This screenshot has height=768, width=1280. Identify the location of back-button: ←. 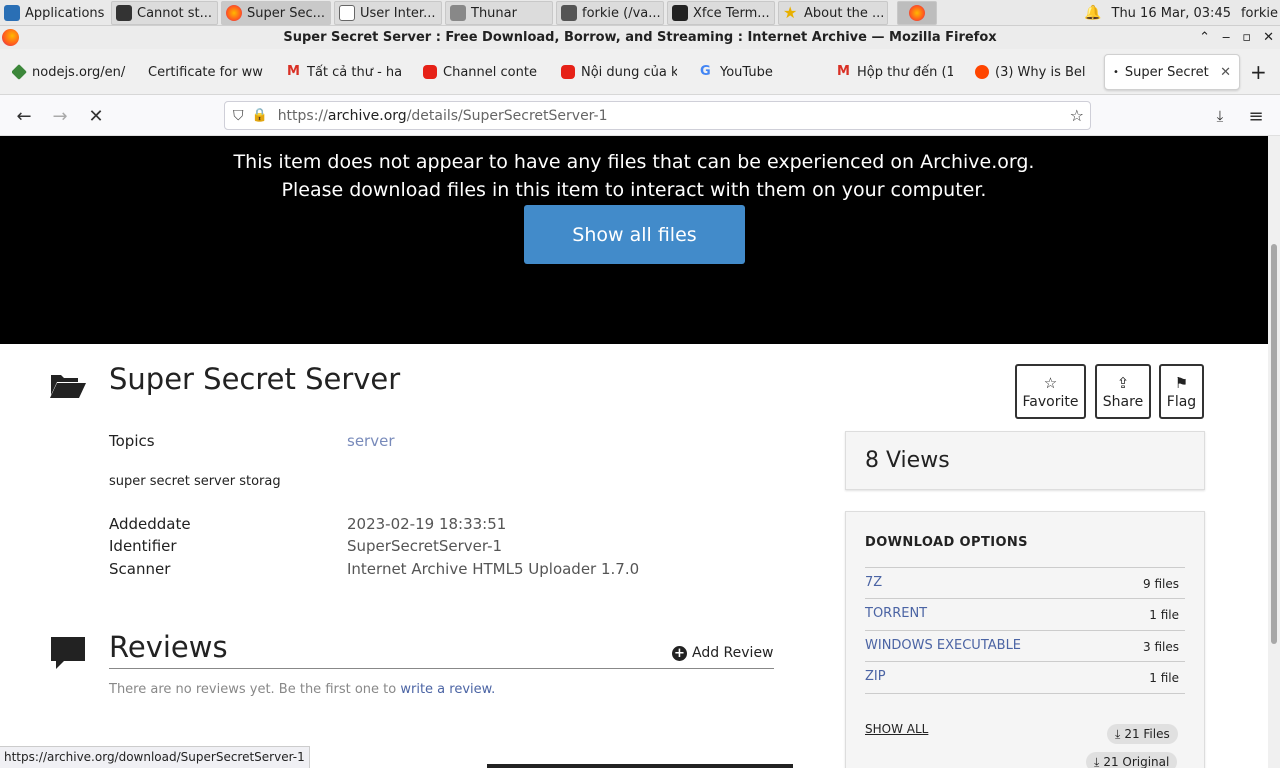
(24, 116).